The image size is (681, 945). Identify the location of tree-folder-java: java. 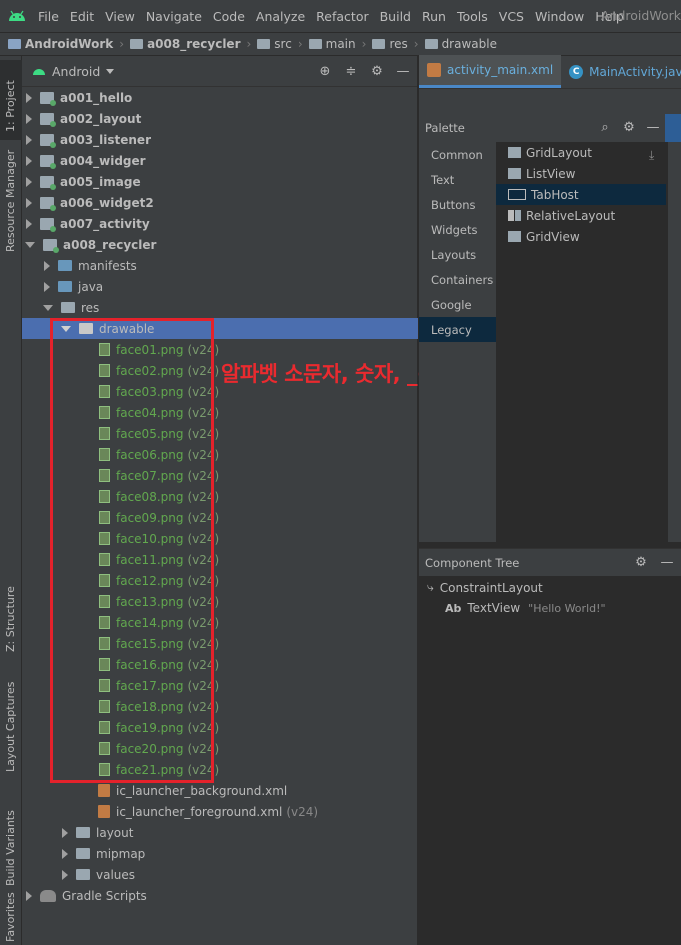
(220, 286).